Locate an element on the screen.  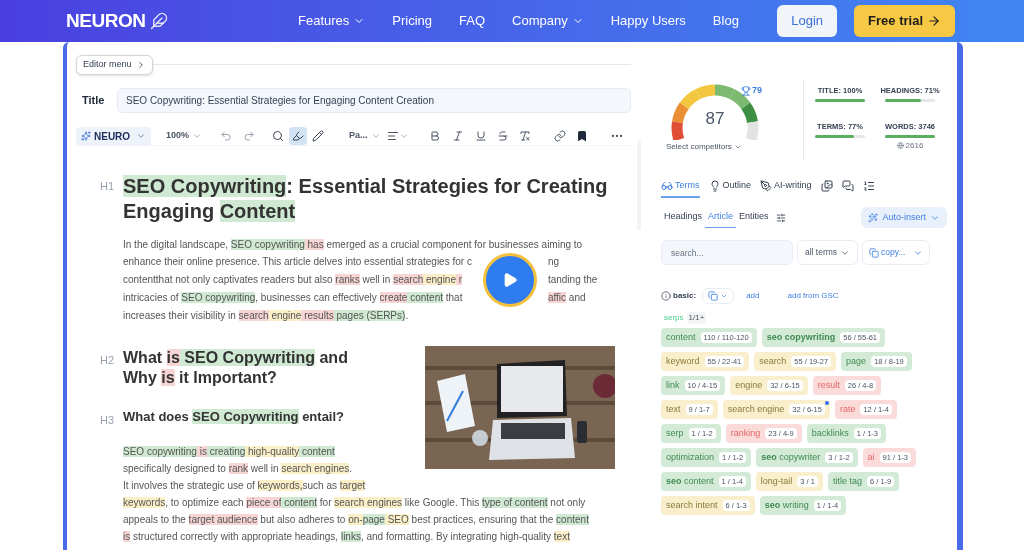
highlighted-term: results is located at coordinates (317, 315).